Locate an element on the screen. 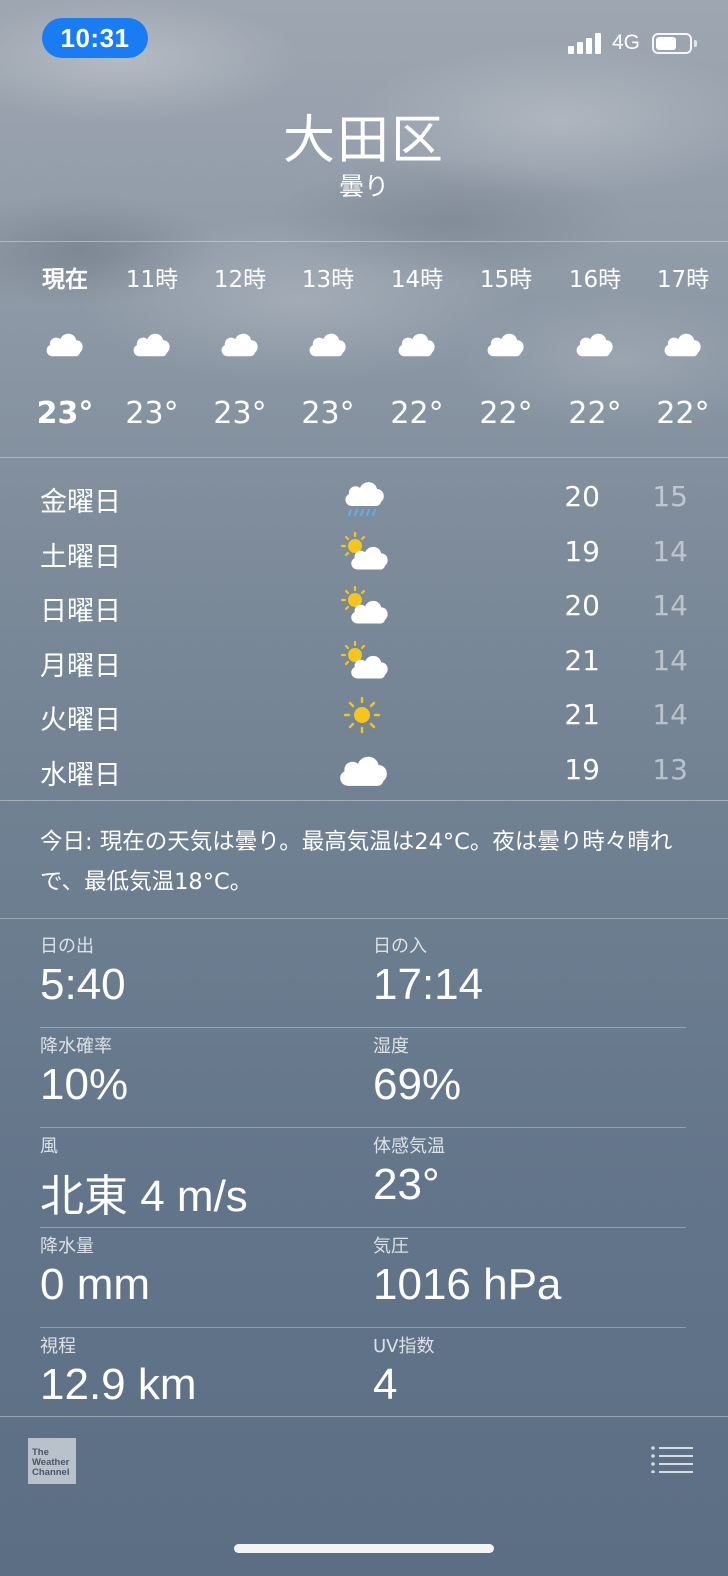 The height and width of the screenshot is (1576, 728). daily-row: 日曜日 20 14 is located at coordinates (364, 606).